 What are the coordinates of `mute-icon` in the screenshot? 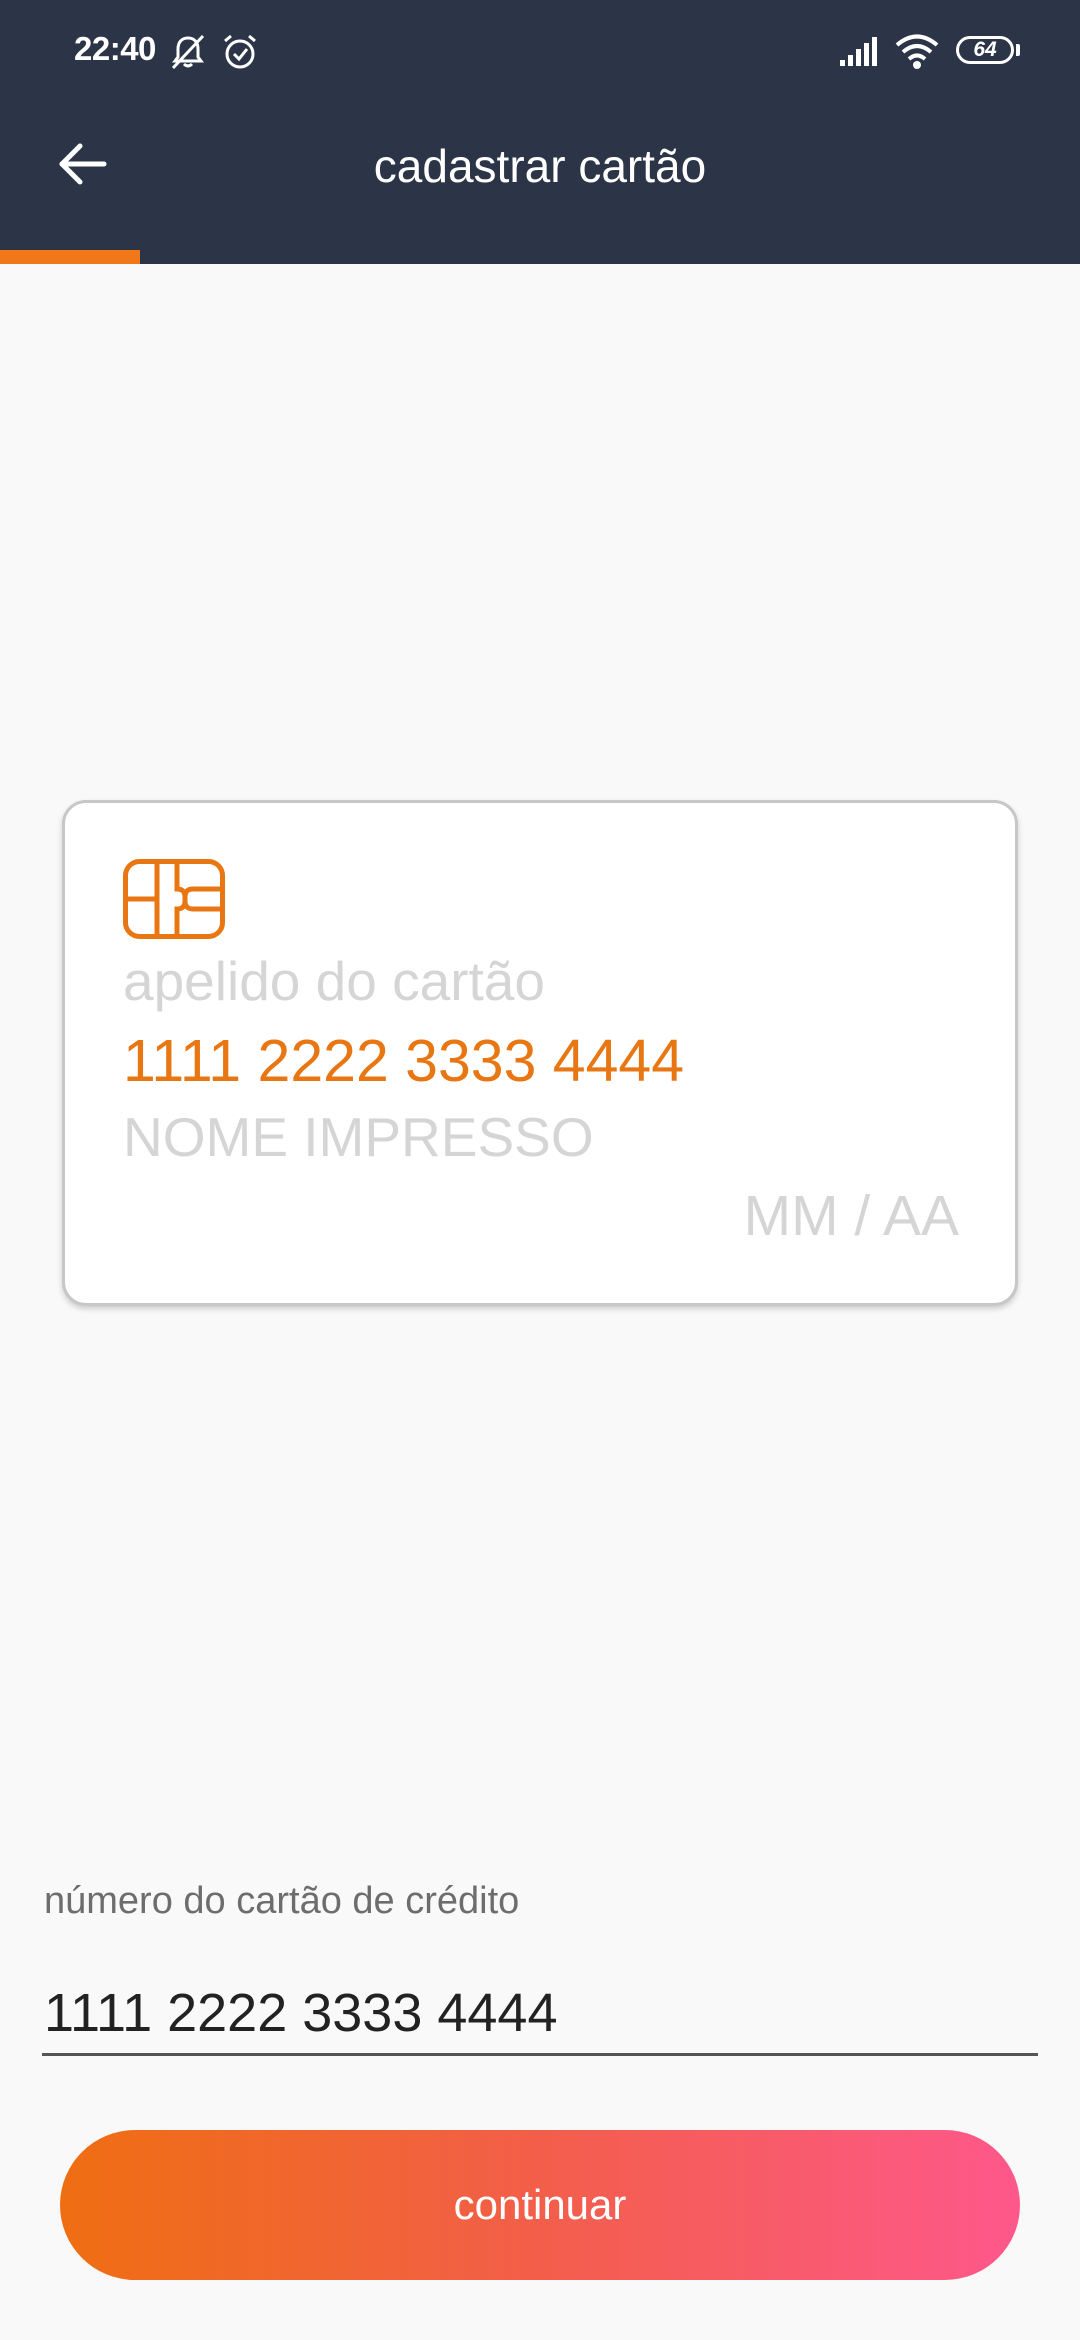 It's located at (188, 52).